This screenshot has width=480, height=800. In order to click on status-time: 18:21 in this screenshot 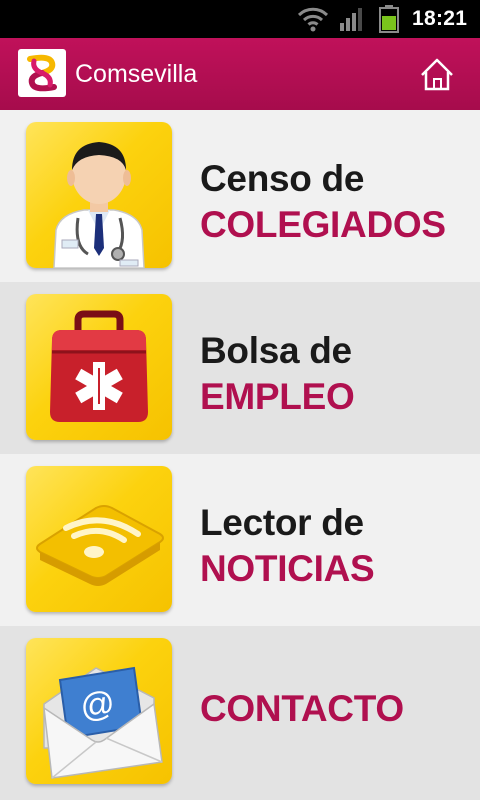, I will do `click(440, 18)`.